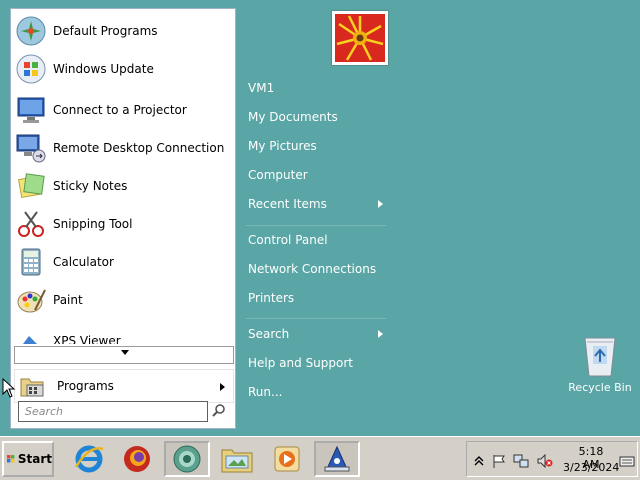  I want to click on system-tray: 5:18 AM 3/23/2024, so click(552, 459).